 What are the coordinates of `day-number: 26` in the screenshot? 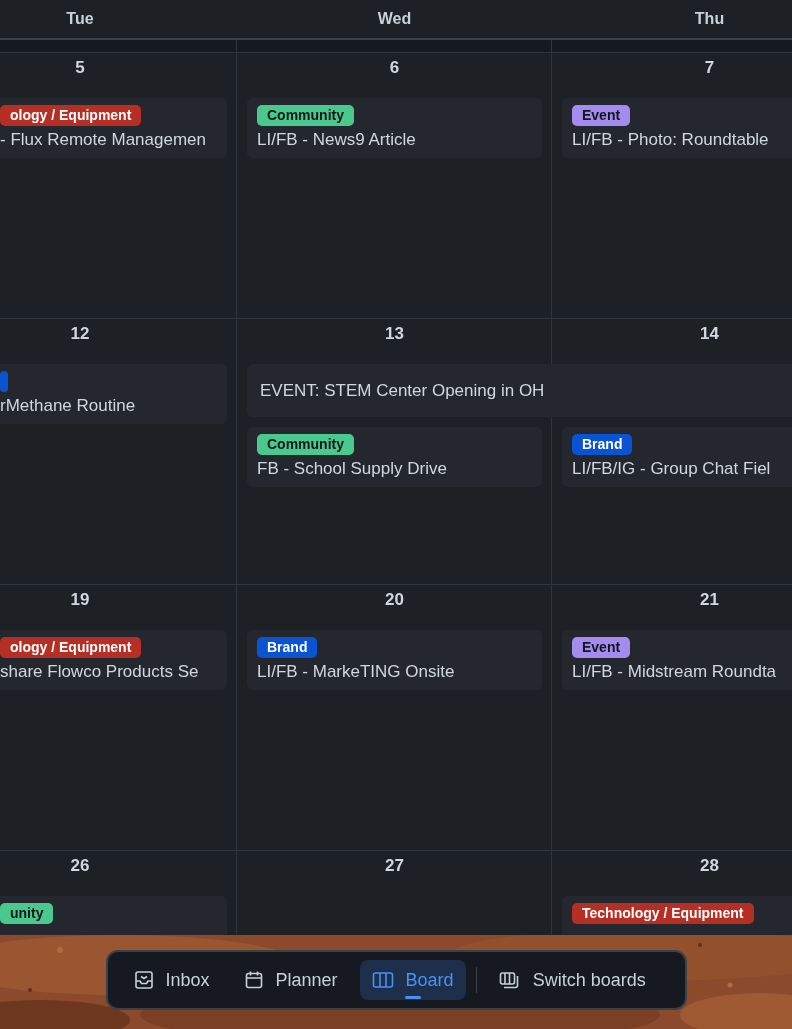 It's located at (80, 866).